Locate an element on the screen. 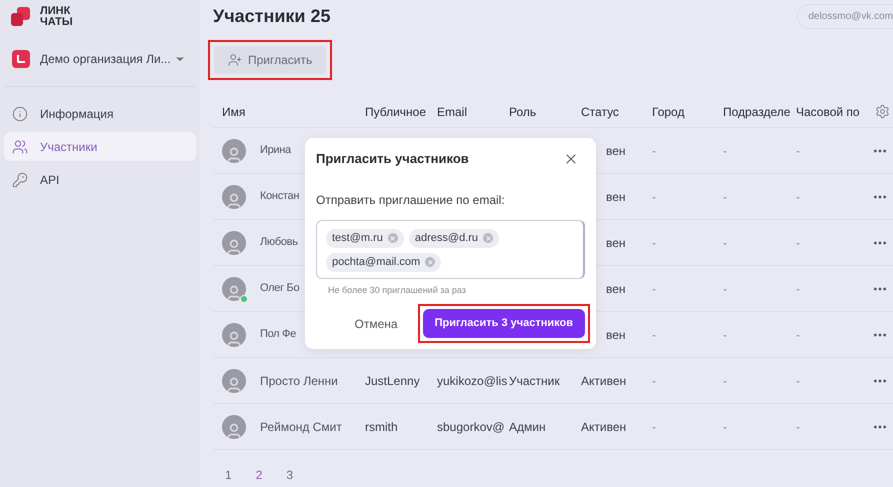  table-cell-text: Просто Ленни is located at coordinates (299, 381).